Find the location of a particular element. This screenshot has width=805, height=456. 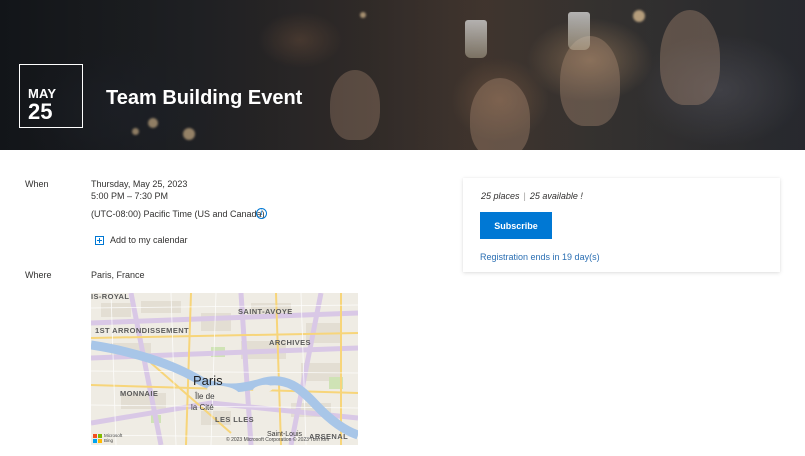

event-timezone: (UTC-08:00) Pacific Time (US and Canada) is located at coordinates (178, 214).